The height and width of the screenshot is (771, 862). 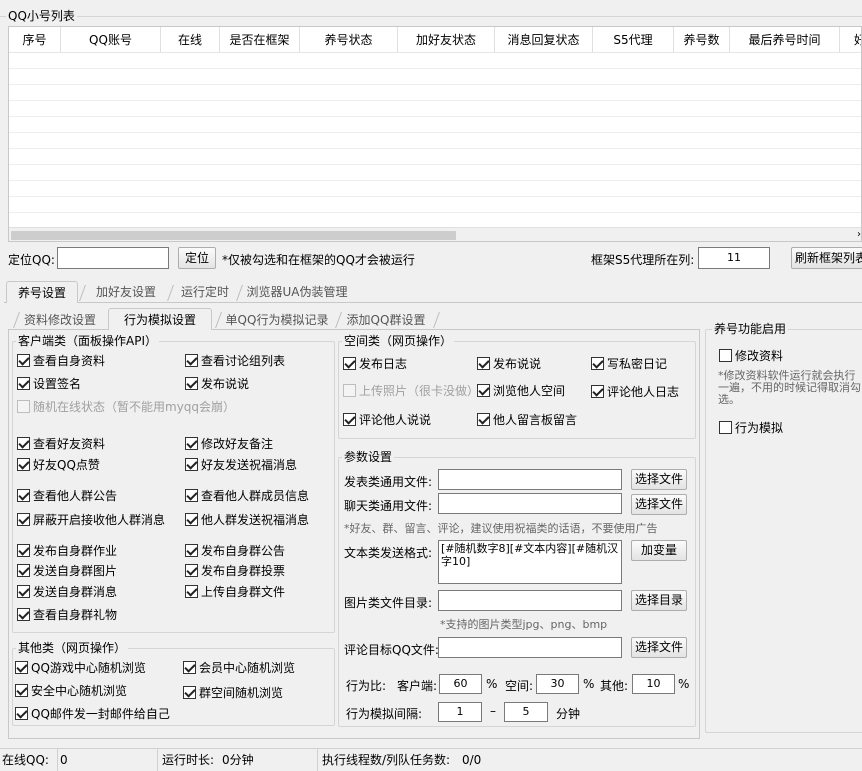 What do you see at coordinates (60, 320) in the screenshot?
I see `tab-profile-edit-settings: 资料修改设置` at bounding box center [60, 320].